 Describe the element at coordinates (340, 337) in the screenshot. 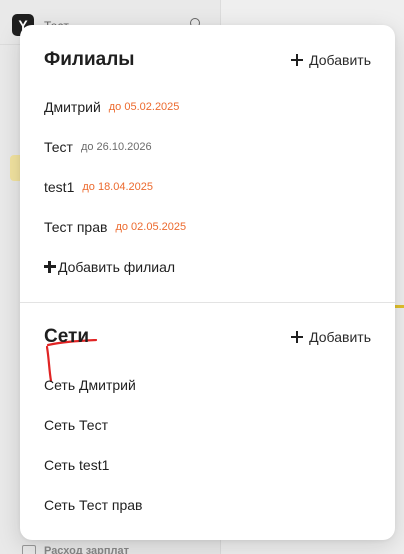

I see `add-network-button-label: Добавить` at that location.